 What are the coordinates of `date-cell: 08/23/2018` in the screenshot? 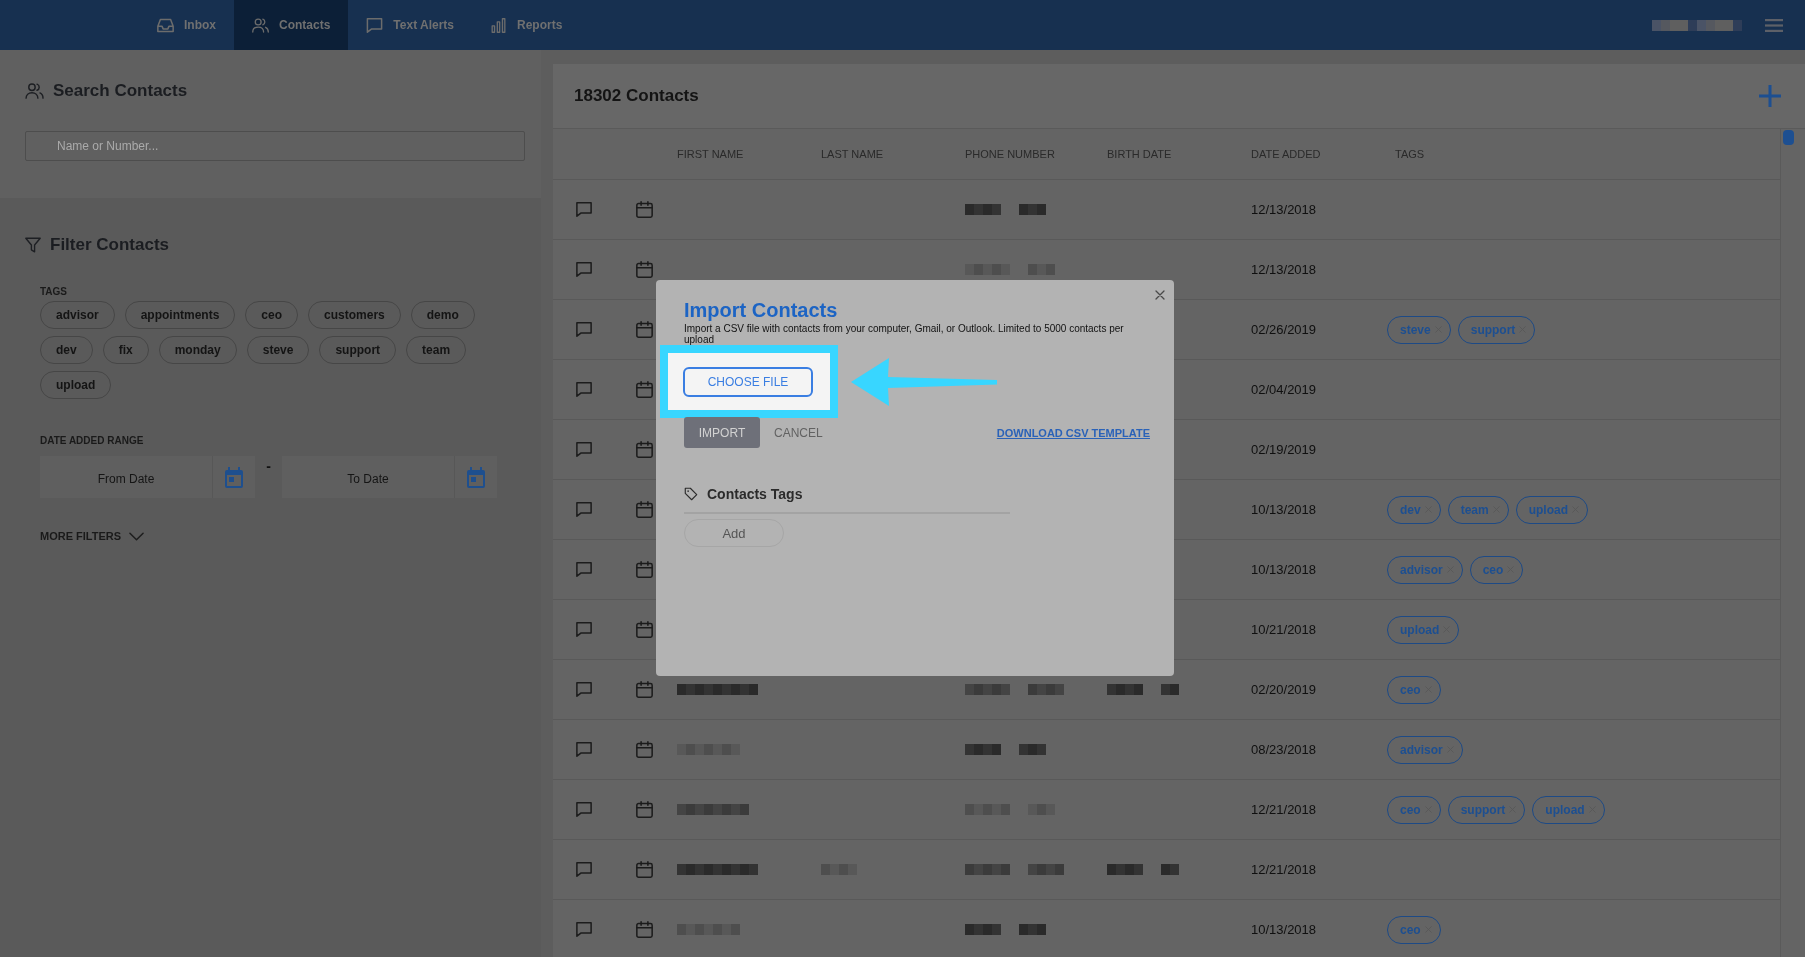 It's located at (1284, 749).